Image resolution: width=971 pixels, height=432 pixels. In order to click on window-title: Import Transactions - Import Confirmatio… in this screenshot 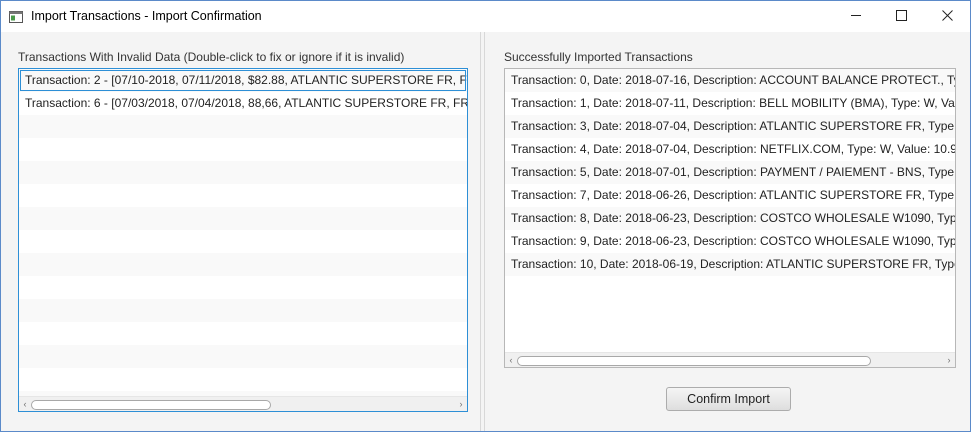, I will do `click(146, 16)`.